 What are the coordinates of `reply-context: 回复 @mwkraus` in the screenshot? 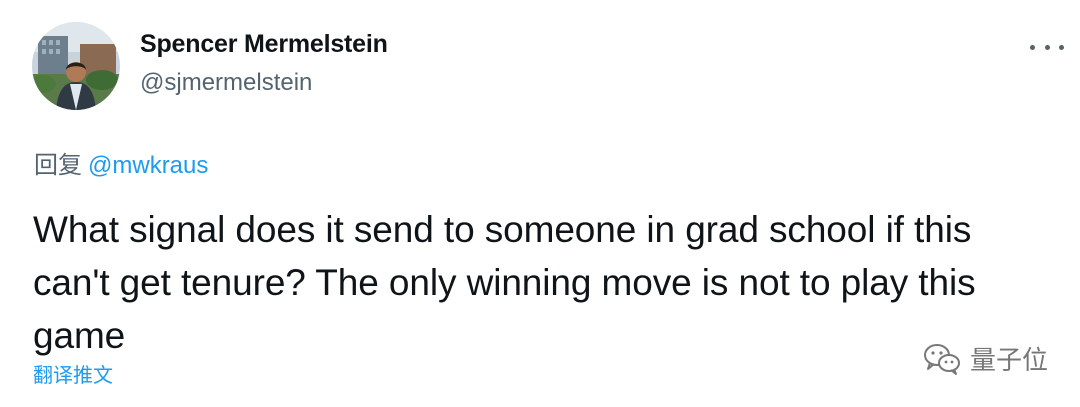 It's located at (121, 162).